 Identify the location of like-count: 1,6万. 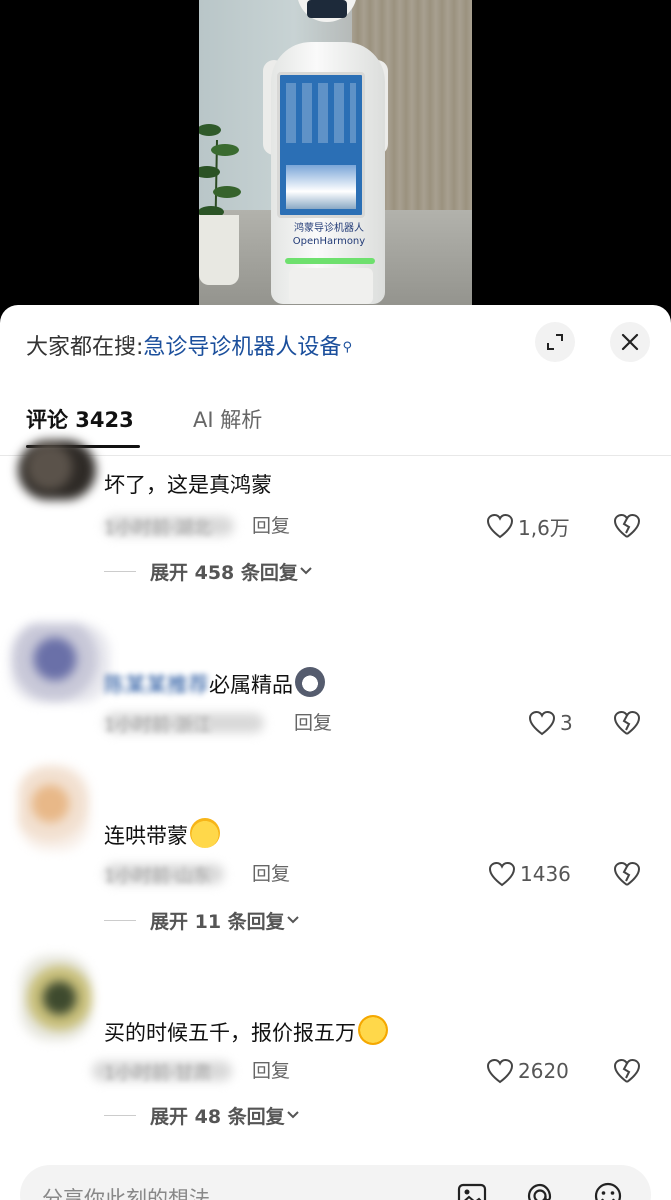
(544, 527).